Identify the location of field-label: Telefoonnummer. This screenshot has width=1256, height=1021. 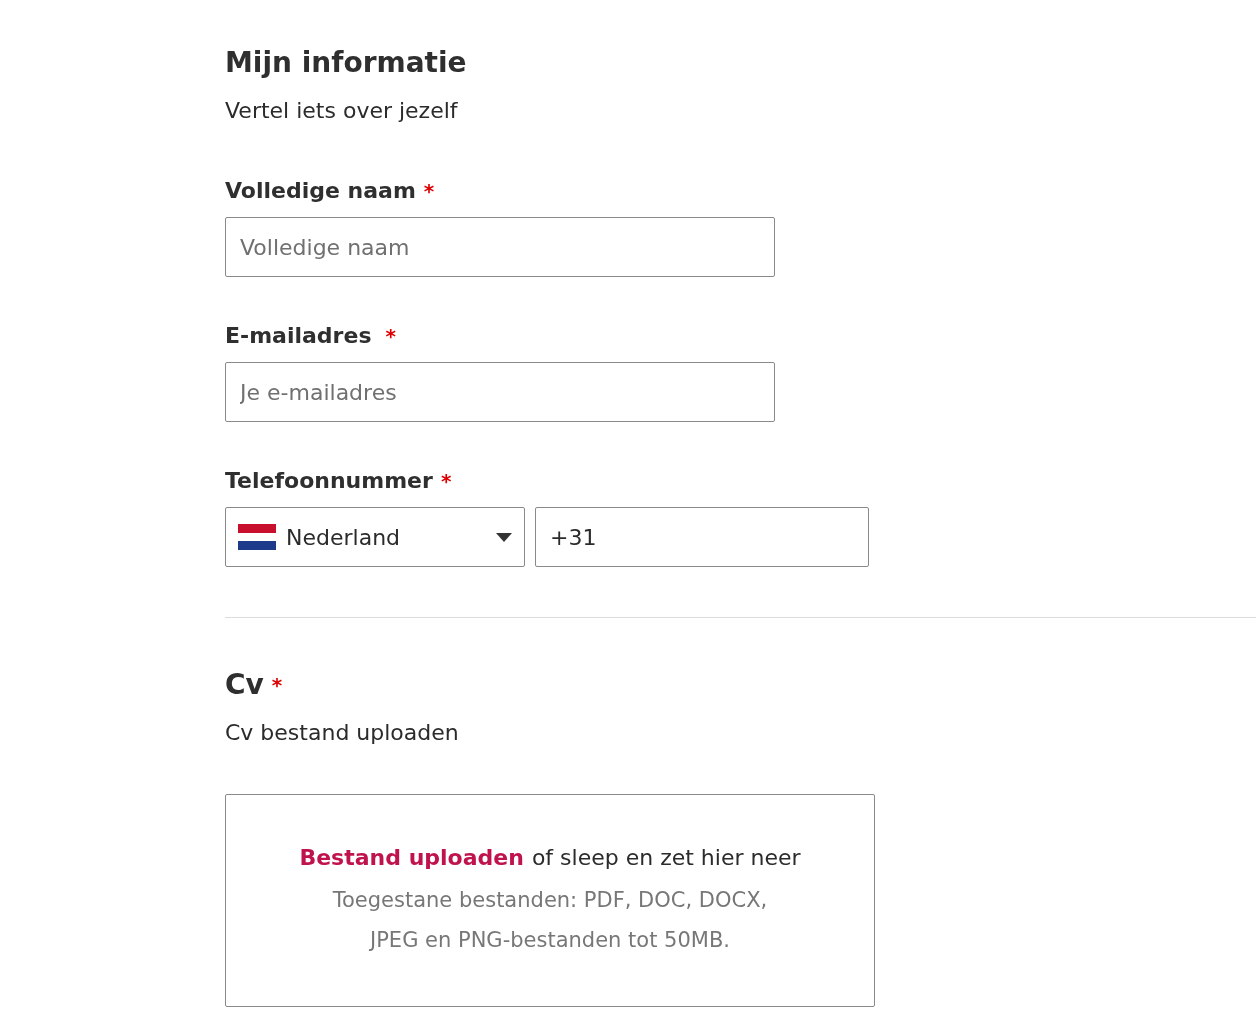
(329, 481).